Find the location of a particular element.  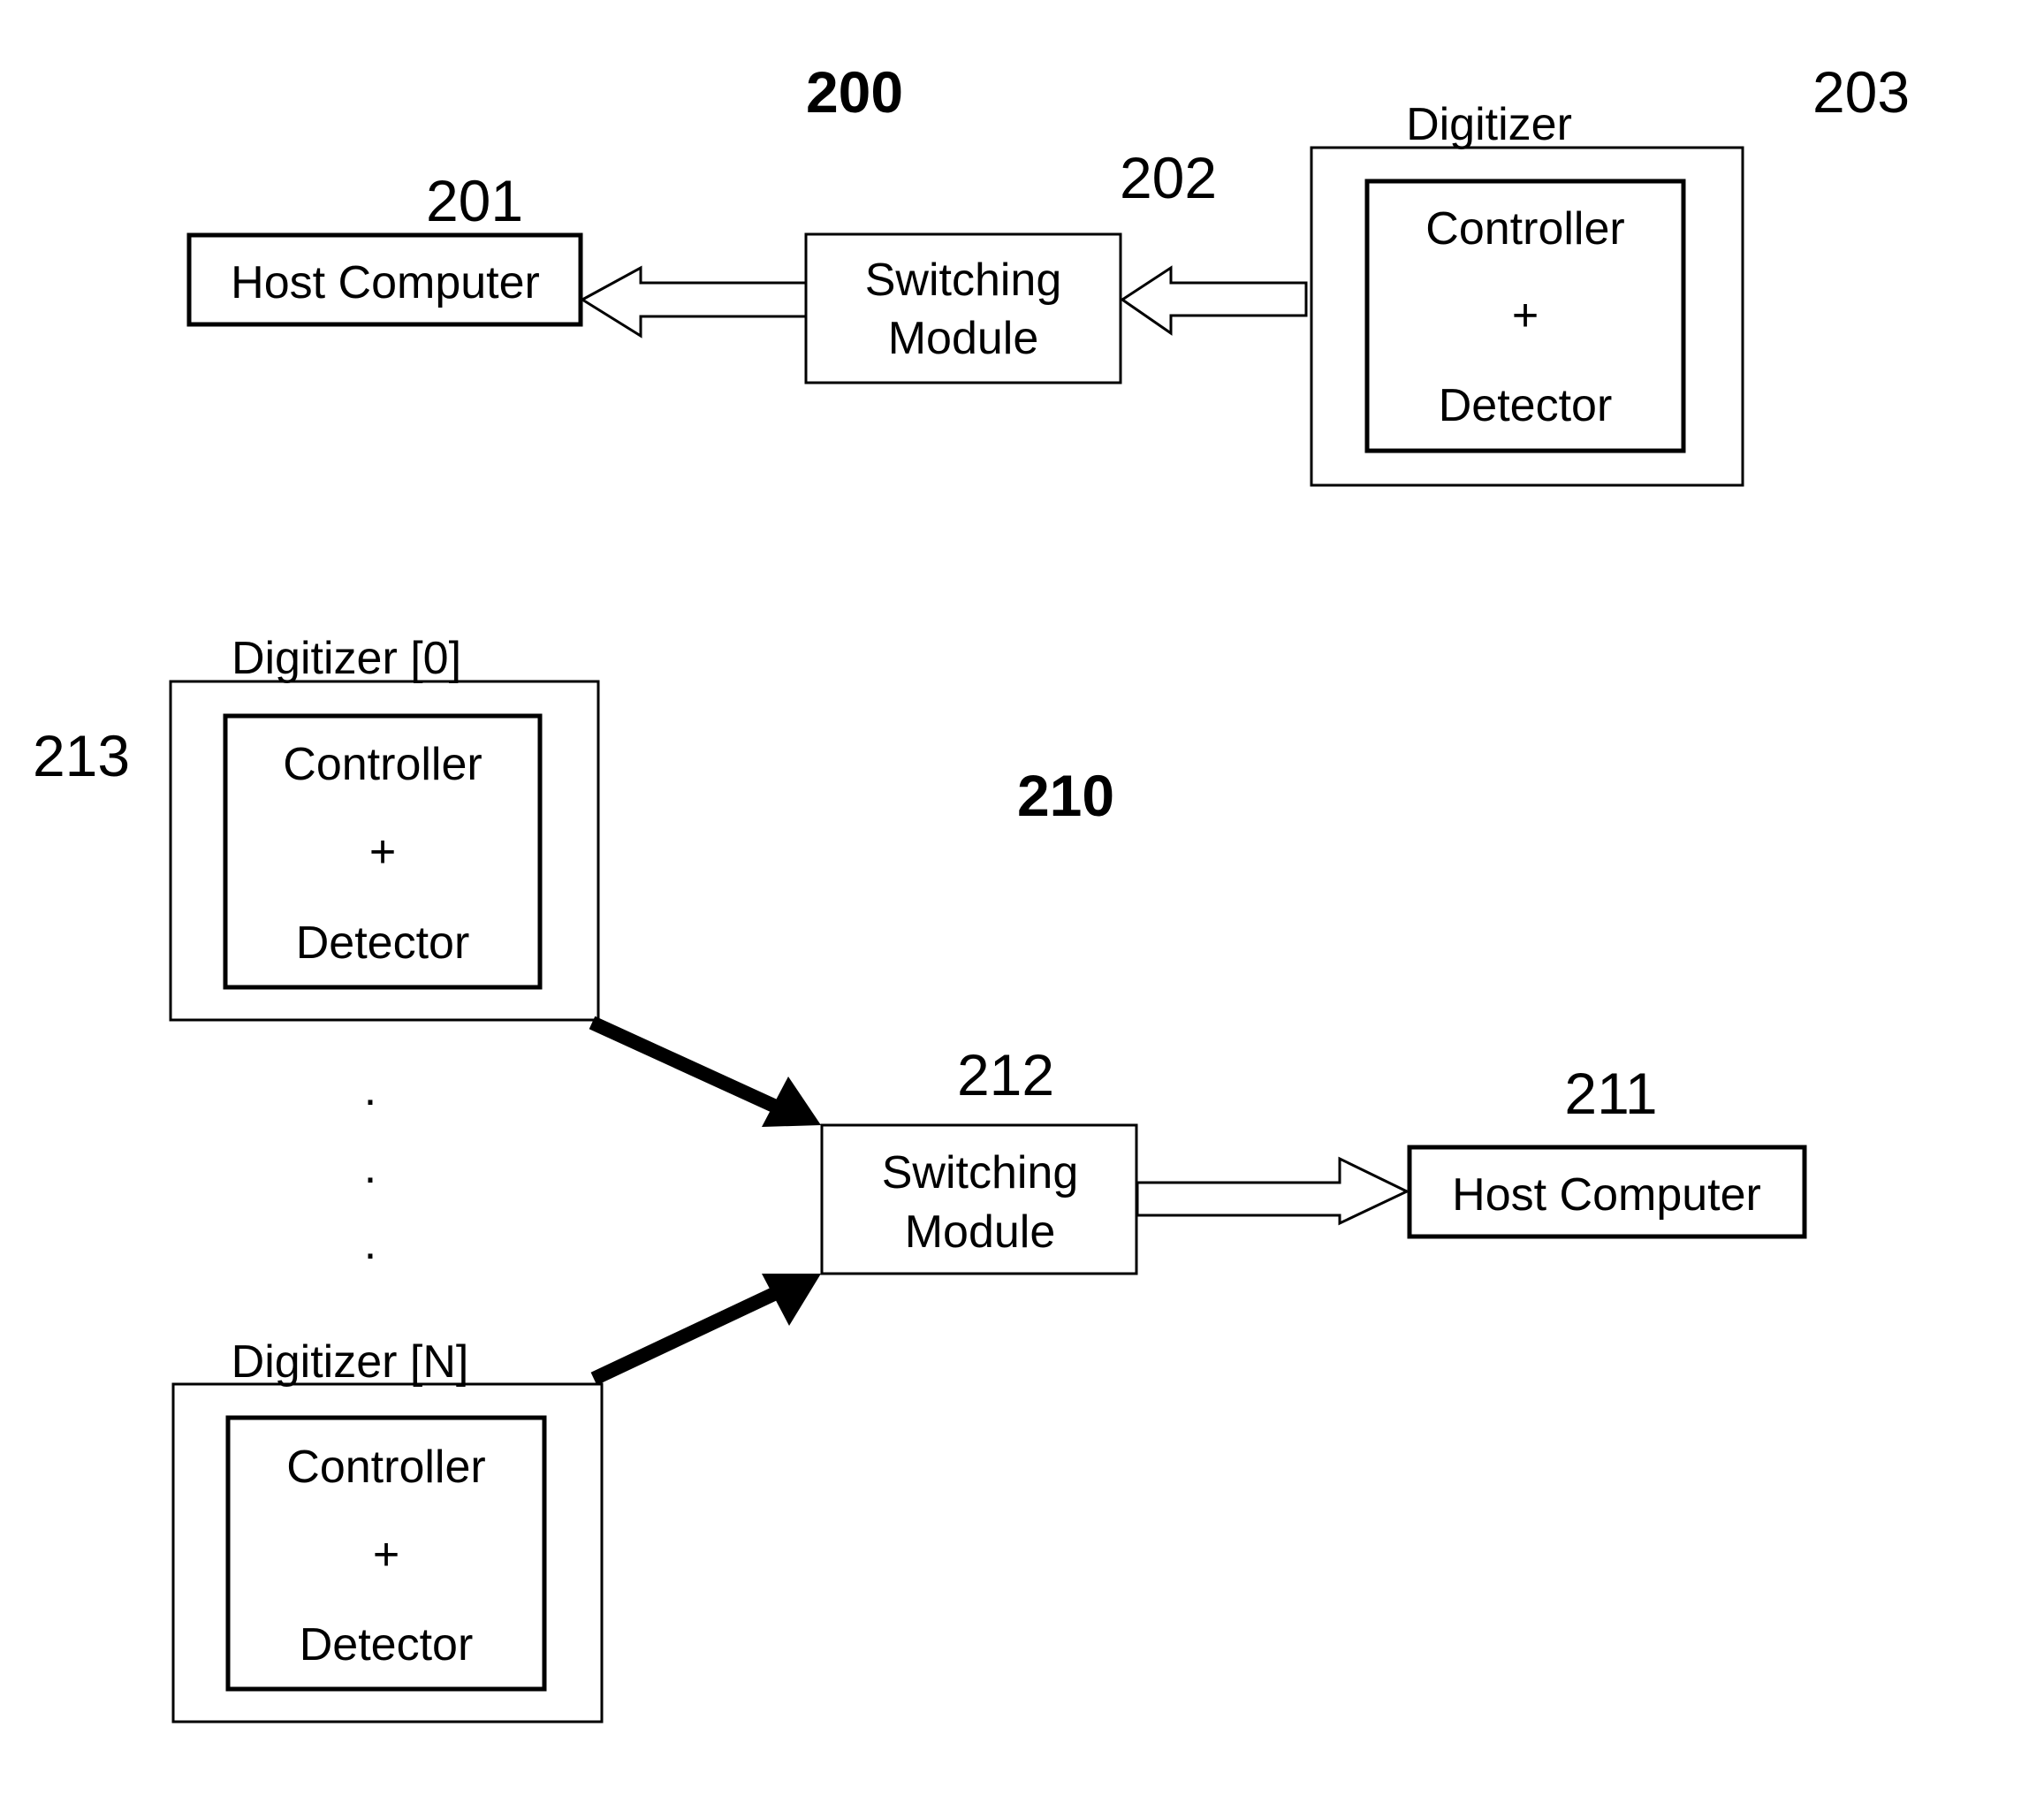

digitizer-n-controller-label: Controller is located at coordinates (385, 1467).